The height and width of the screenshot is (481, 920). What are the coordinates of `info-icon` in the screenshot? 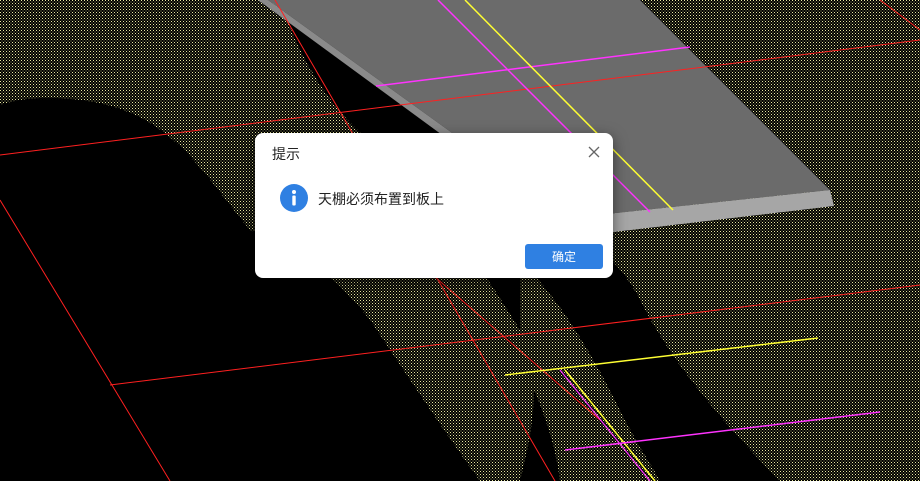 It's located at (294, 198).